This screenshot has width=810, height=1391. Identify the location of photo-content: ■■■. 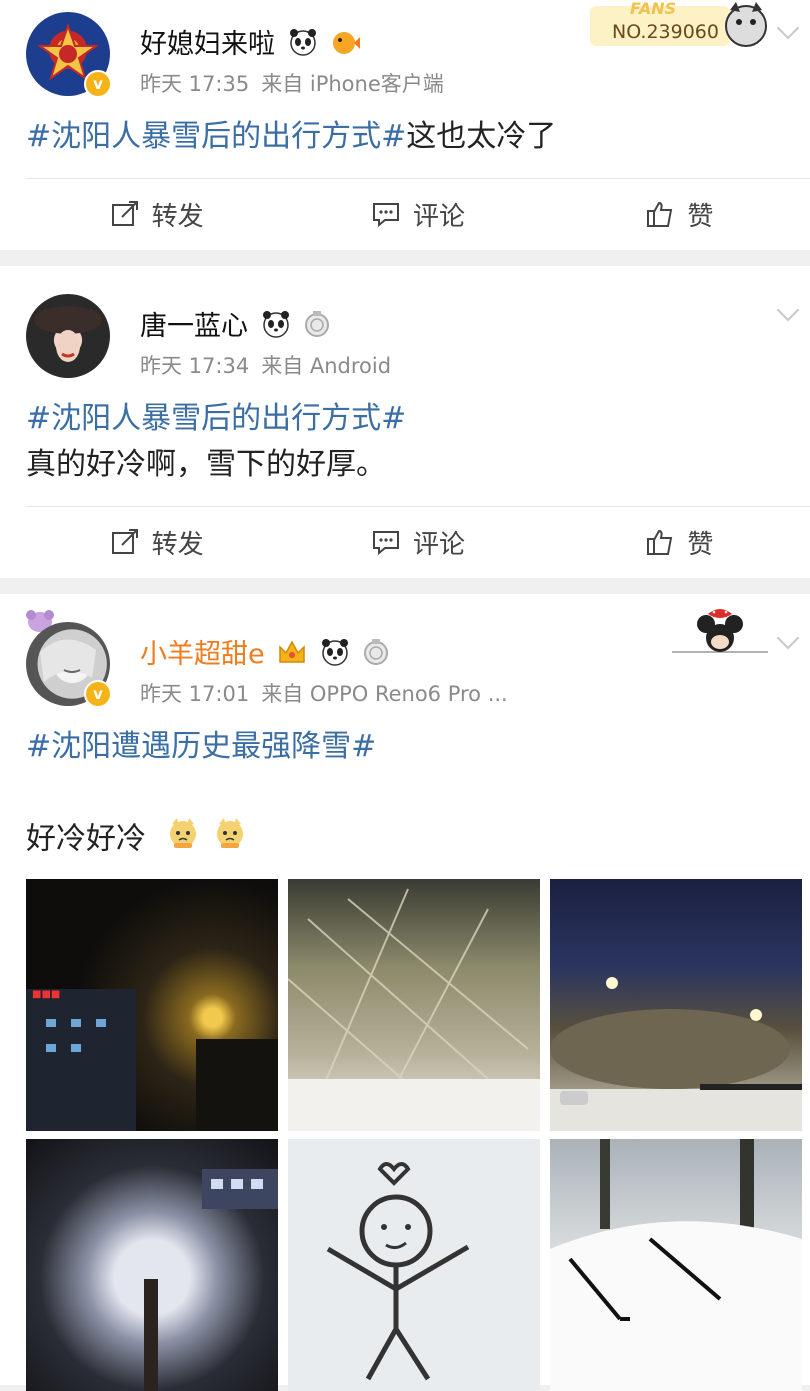
(152, 1060).